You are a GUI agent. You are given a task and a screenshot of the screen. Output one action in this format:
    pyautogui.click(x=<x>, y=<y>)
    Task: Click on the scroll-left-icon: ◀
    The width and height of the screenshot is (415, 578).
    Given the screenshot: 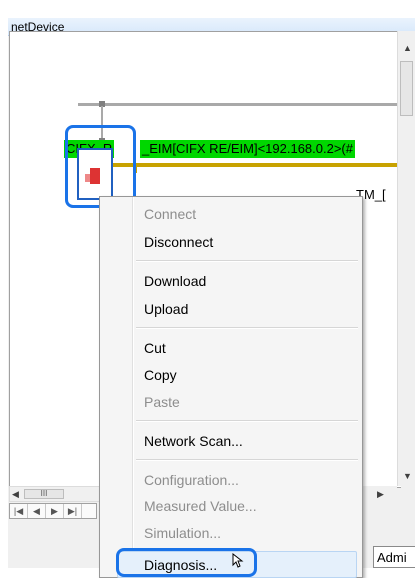 What is the action you would take?
    pyautogui.click(x=15, y=494)
    